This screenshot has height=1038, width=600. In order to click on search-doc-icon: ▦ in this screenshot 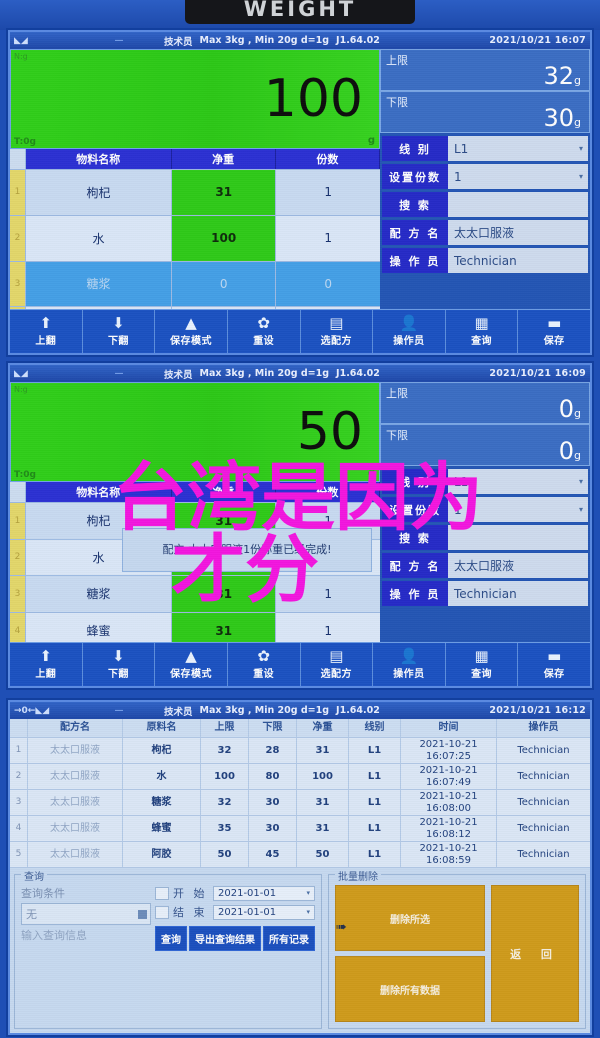, I will do `click(481, 656)`.